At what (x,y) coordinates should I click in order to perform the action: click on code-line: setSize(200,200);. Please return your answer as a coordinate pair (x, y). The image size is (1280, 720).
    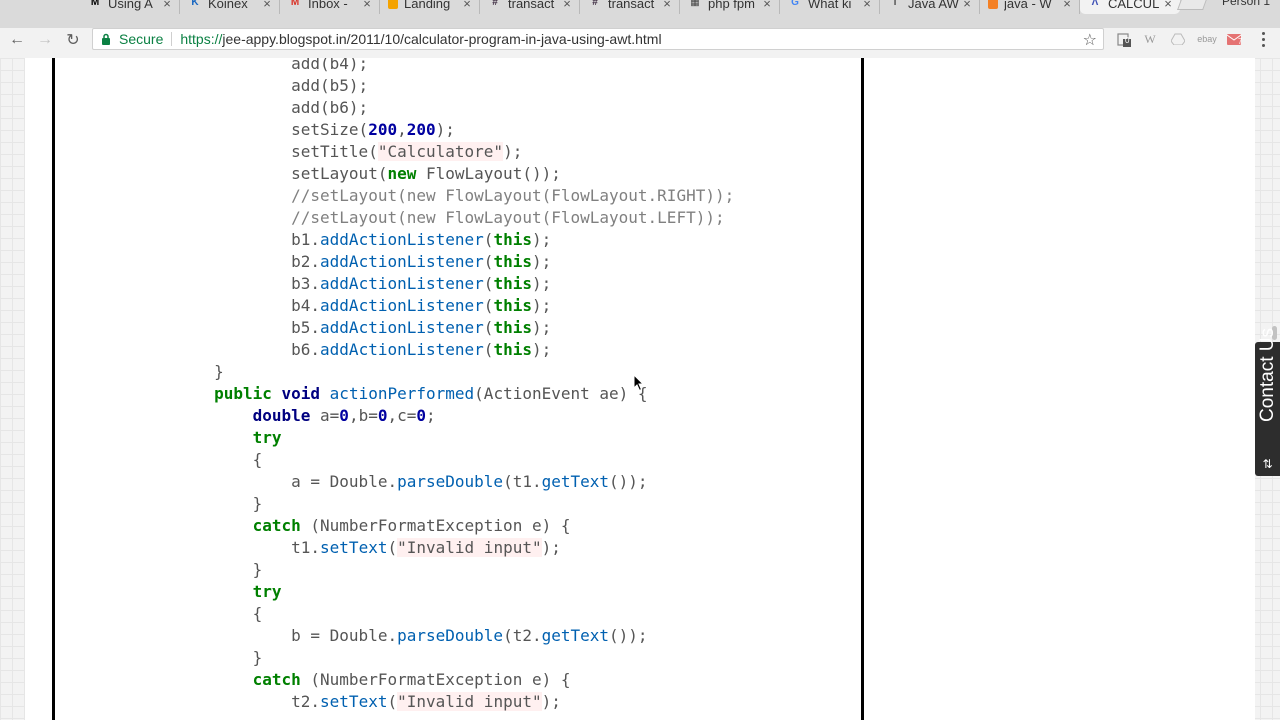
    Looking at the image, I should click on (435, 130).